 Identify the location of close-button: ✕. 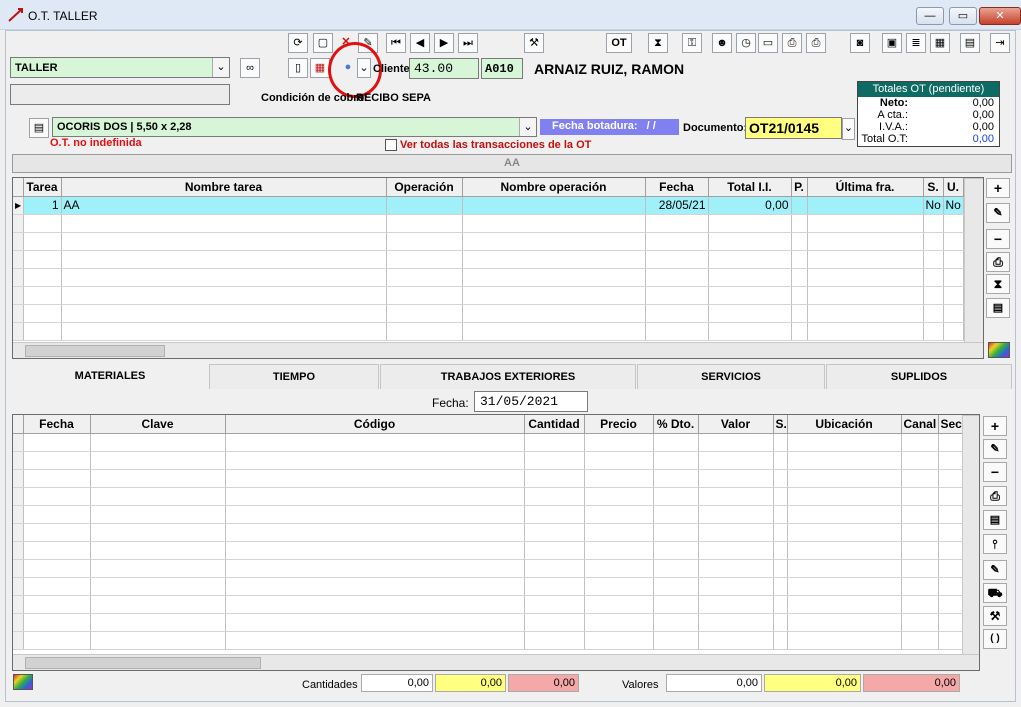
(1000, 16).